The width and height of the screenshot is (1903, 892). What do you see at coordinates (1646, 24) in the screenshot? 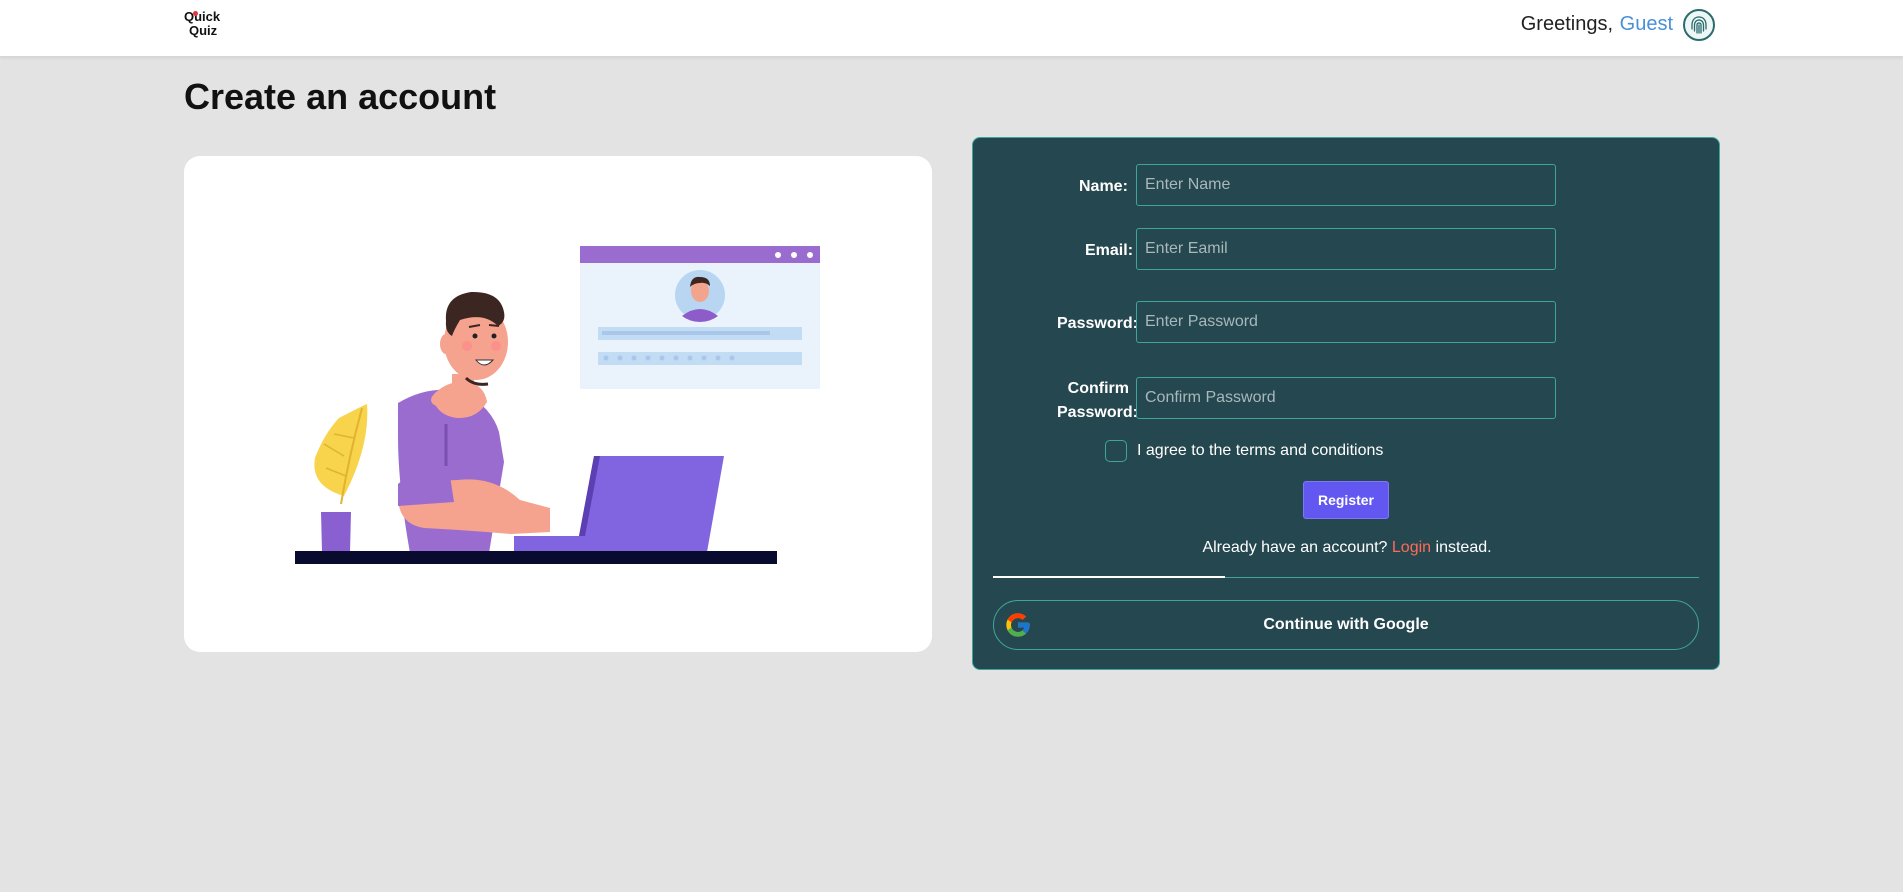
I see `username-guest: Guest` at bounding box center [1646, 24].